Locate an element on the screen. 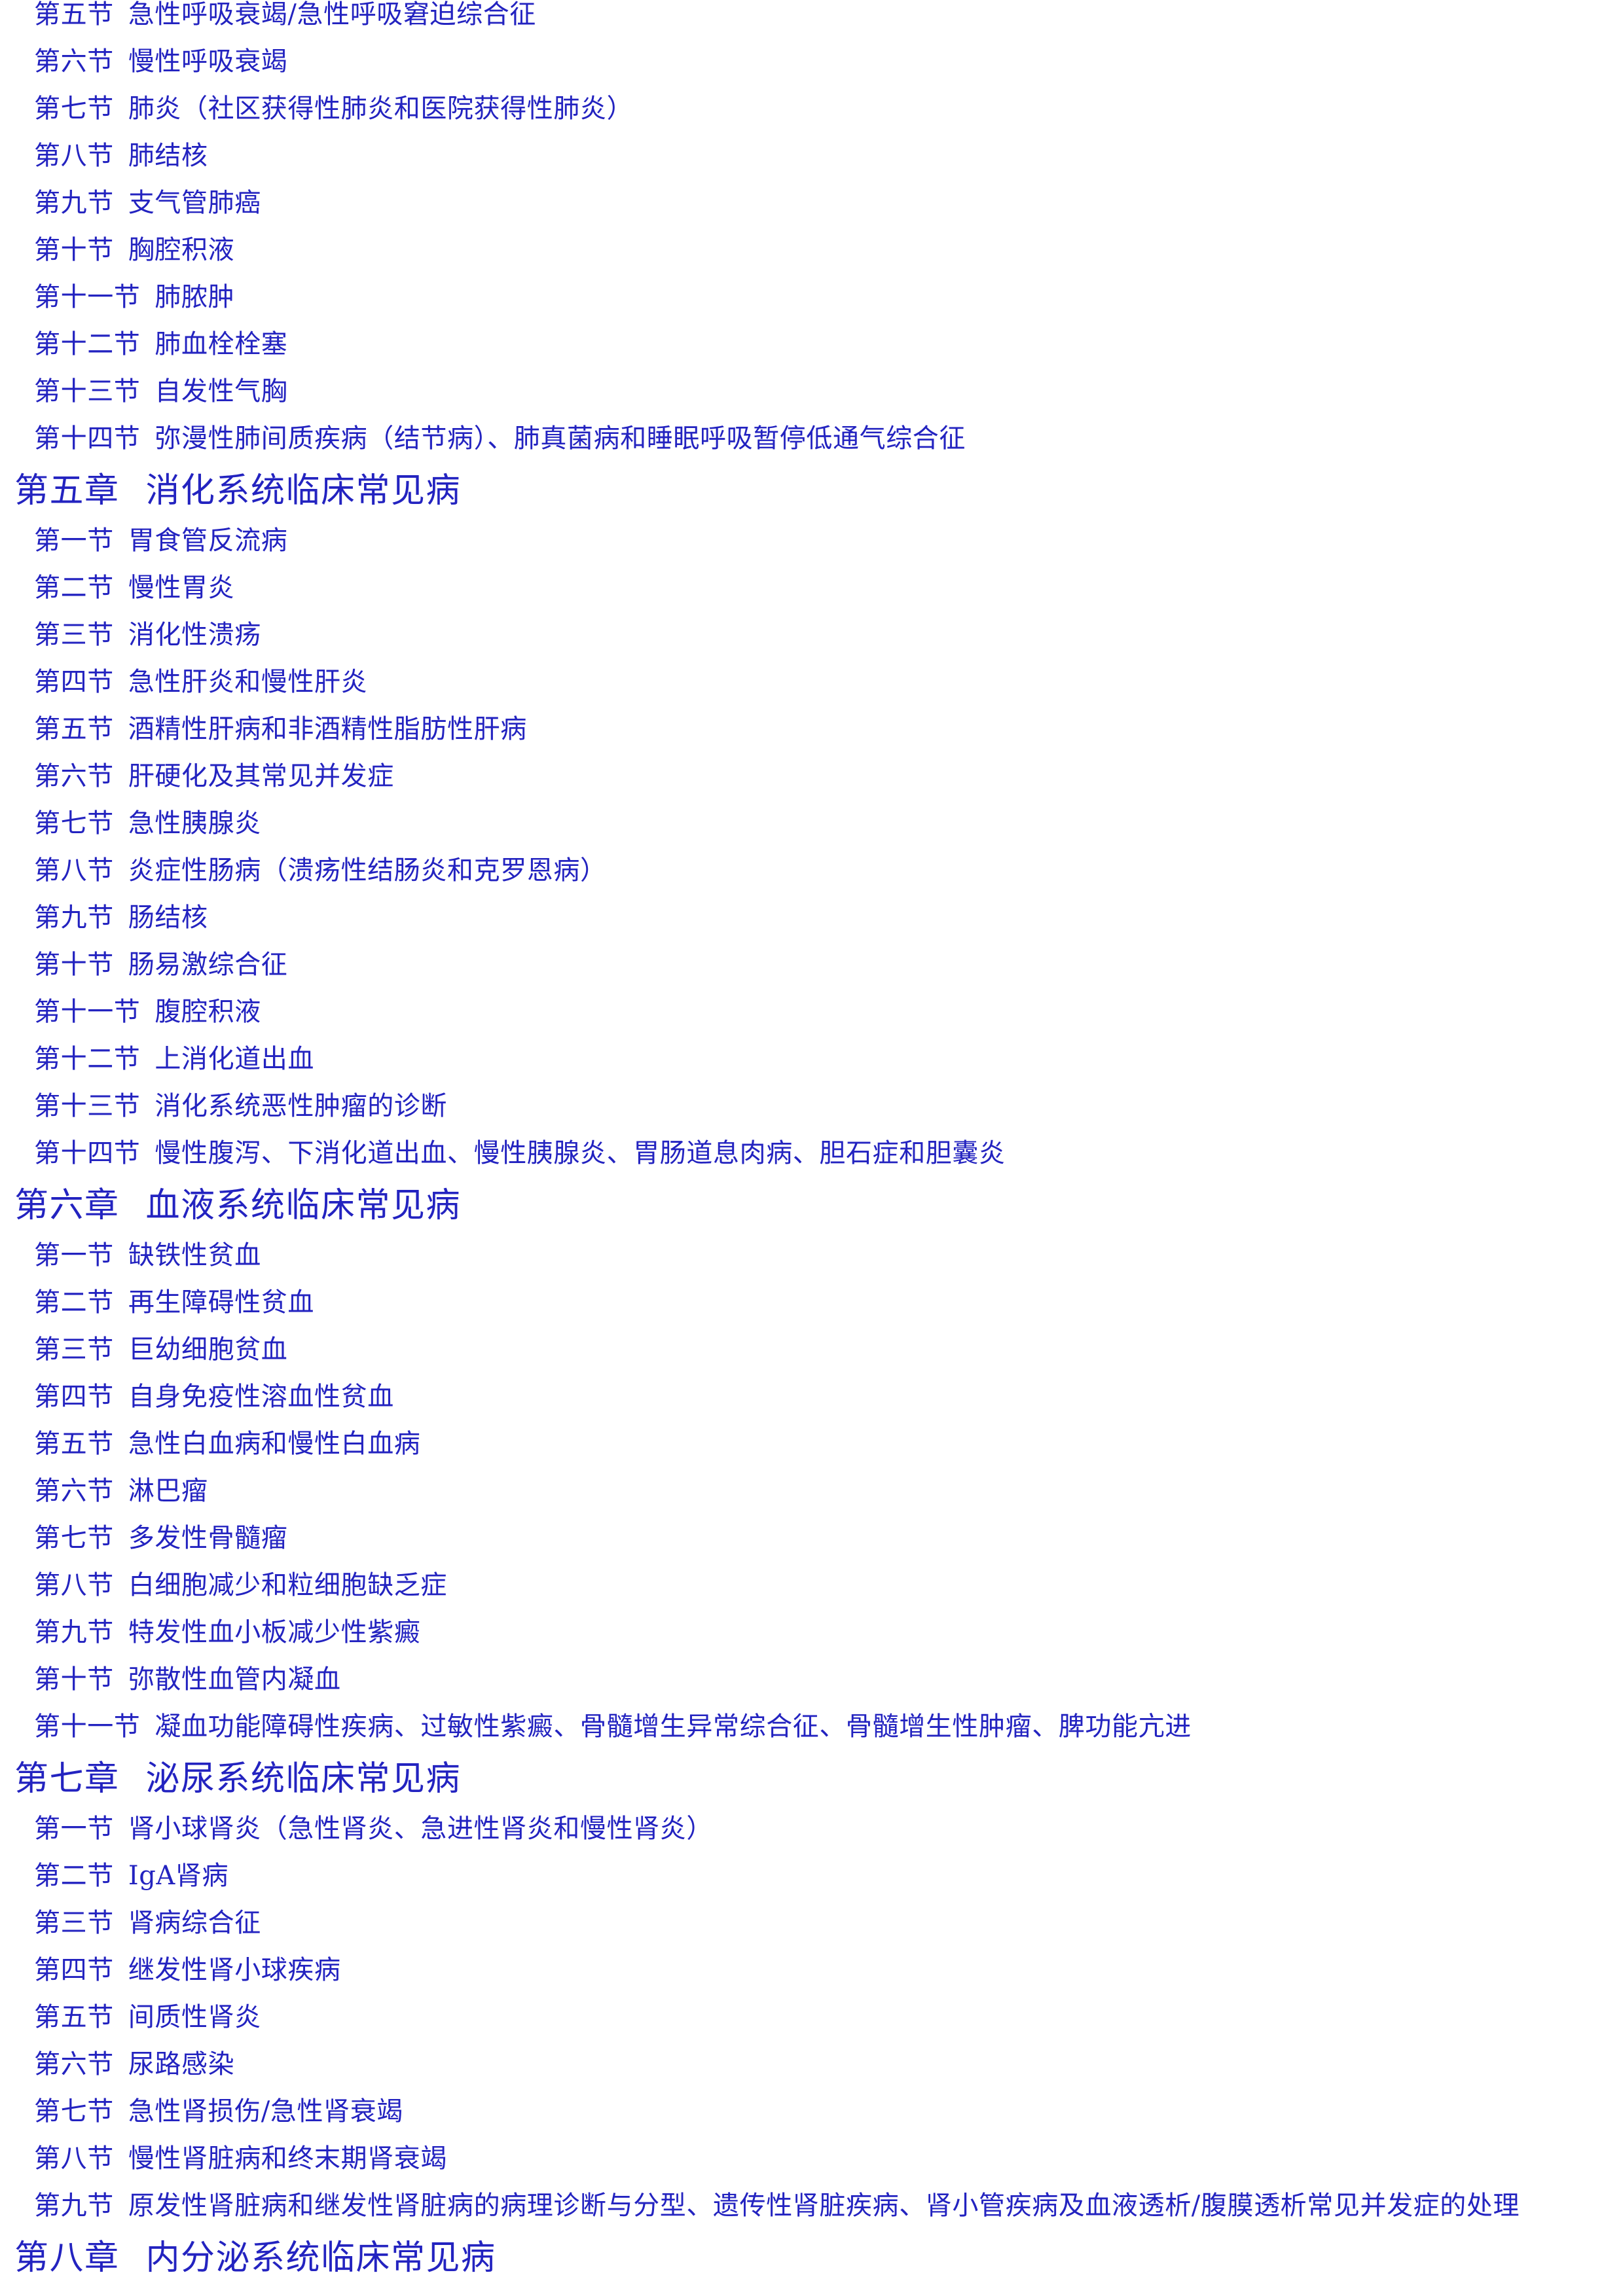  toc-section-entry: 第二节 IgA肾病 is located at coordinates (811, 1876).